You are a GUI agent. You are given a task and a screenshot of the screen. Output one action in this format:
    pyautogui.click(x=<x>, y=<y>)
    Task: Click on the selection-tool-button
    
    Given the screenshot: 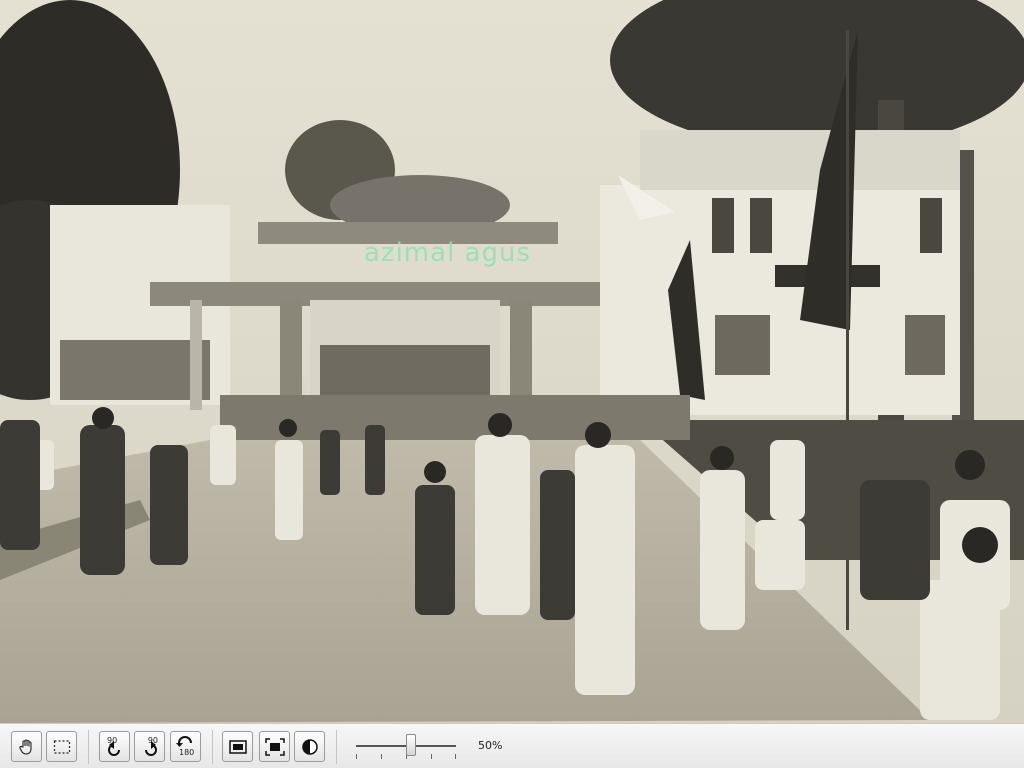 What is the action you would take?
    pyautogui.click(x=61, y=746)
    